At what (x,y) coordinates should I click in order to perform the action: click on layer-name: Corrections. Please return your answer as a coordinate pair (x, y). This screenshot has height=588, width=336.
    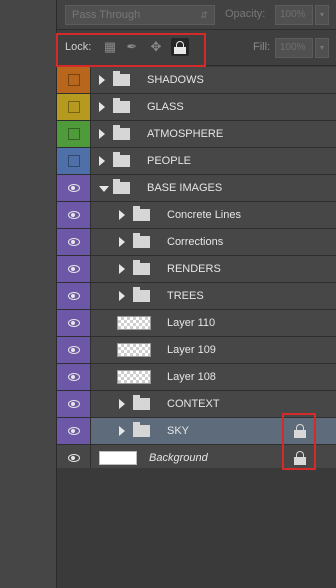
    Looking at the image, I should click on (195, 242).